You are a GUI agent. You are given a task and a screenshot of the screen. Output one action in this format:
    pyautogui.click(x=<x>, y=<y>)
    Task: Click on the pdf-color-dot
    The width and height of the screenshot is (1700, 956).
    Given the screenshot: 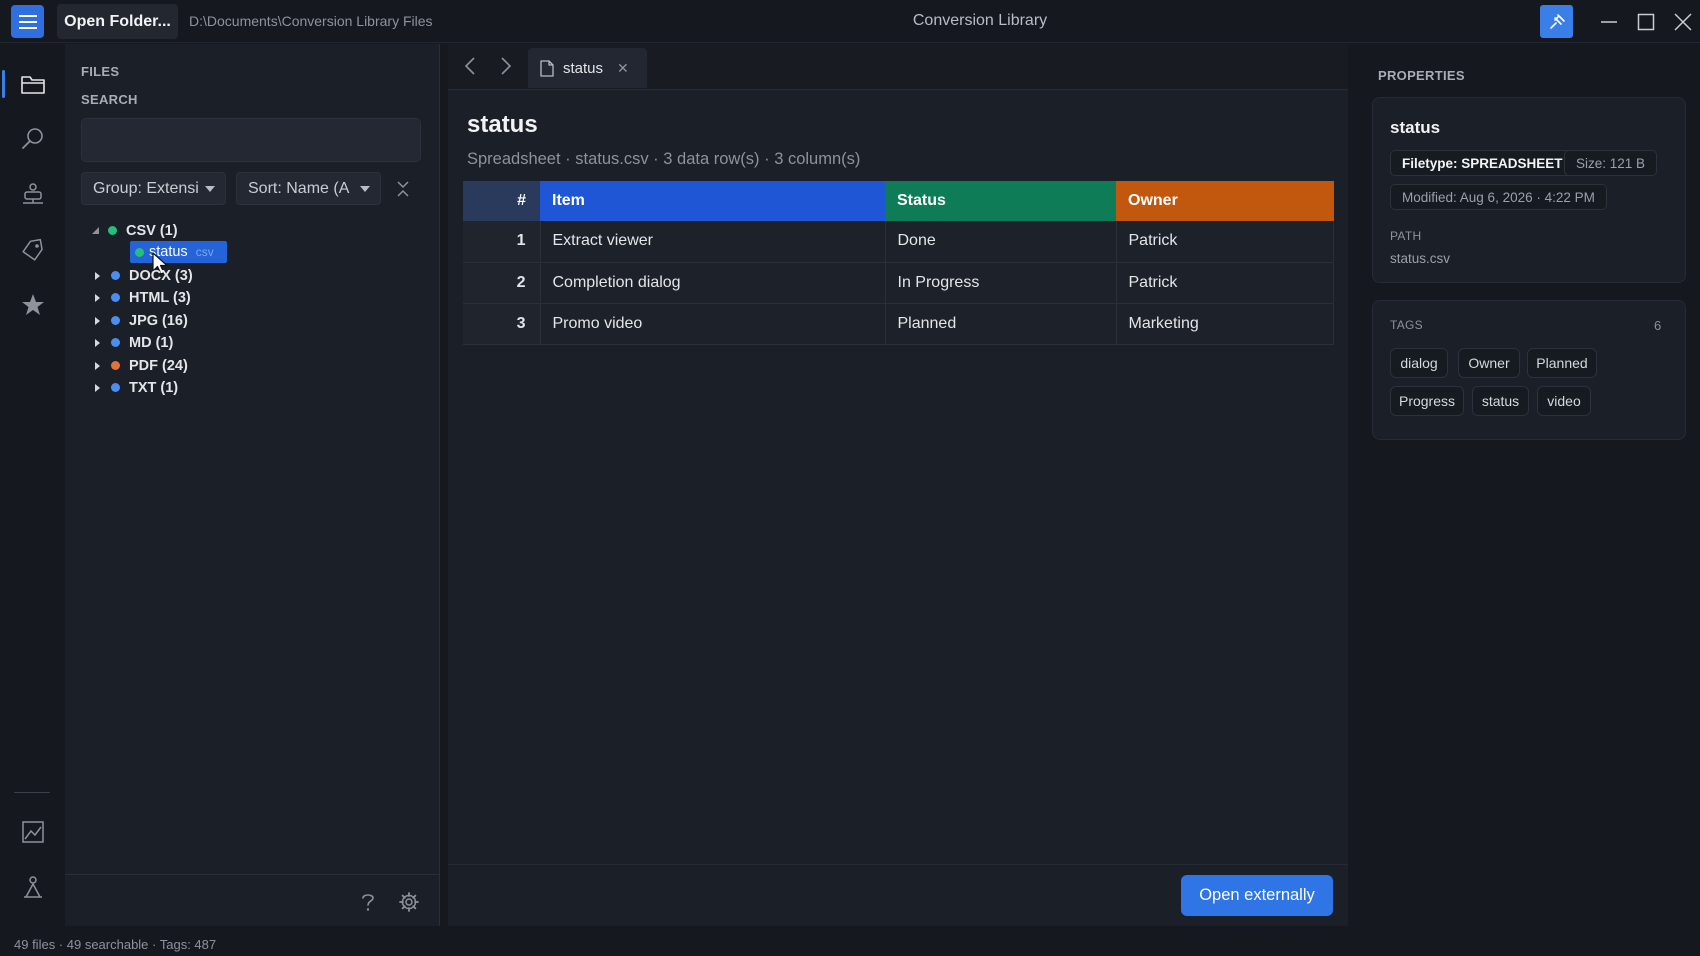 What is the action you would take?
    pyautogui.click(x=115, y=365)
    